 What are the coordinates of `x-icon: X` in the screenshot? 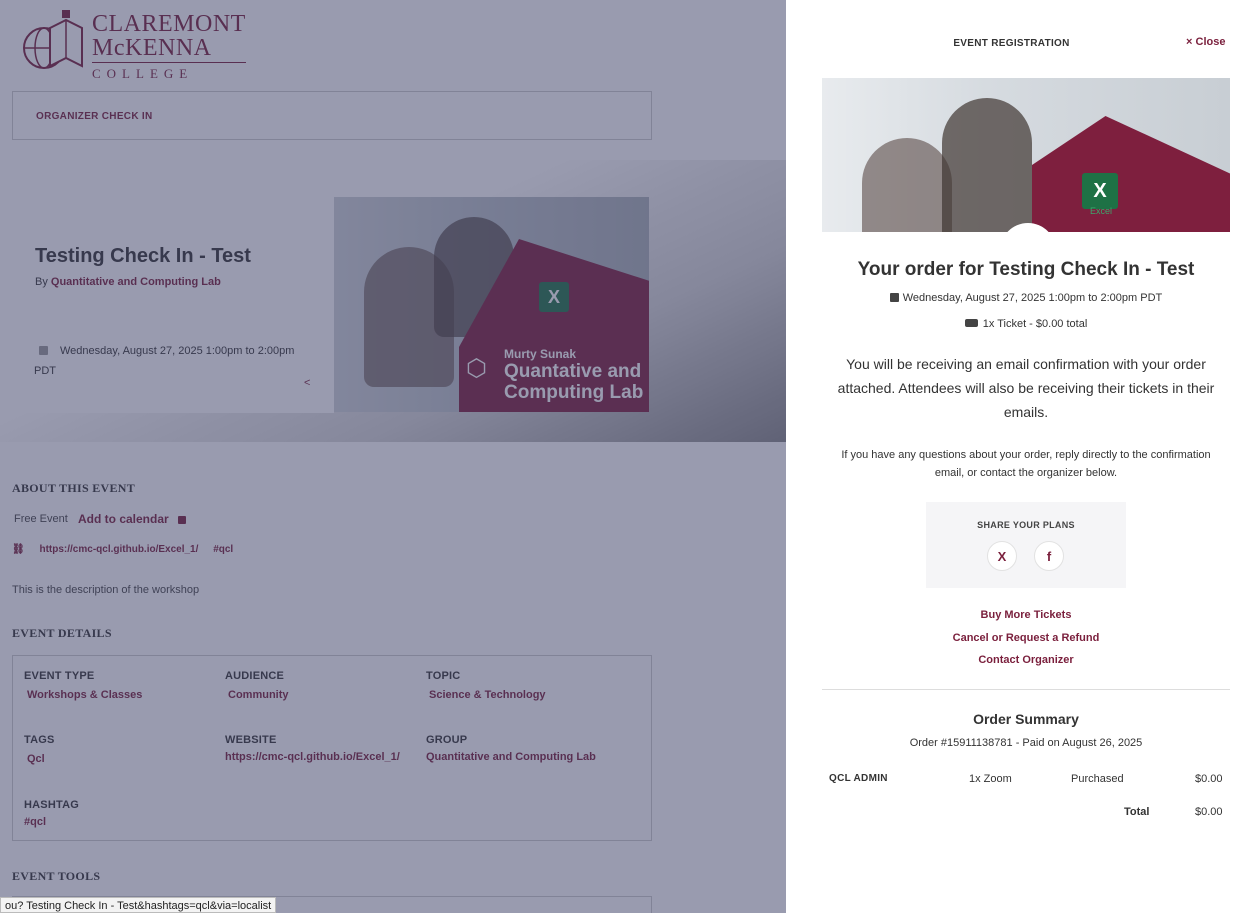 It's located at (1002, 556).